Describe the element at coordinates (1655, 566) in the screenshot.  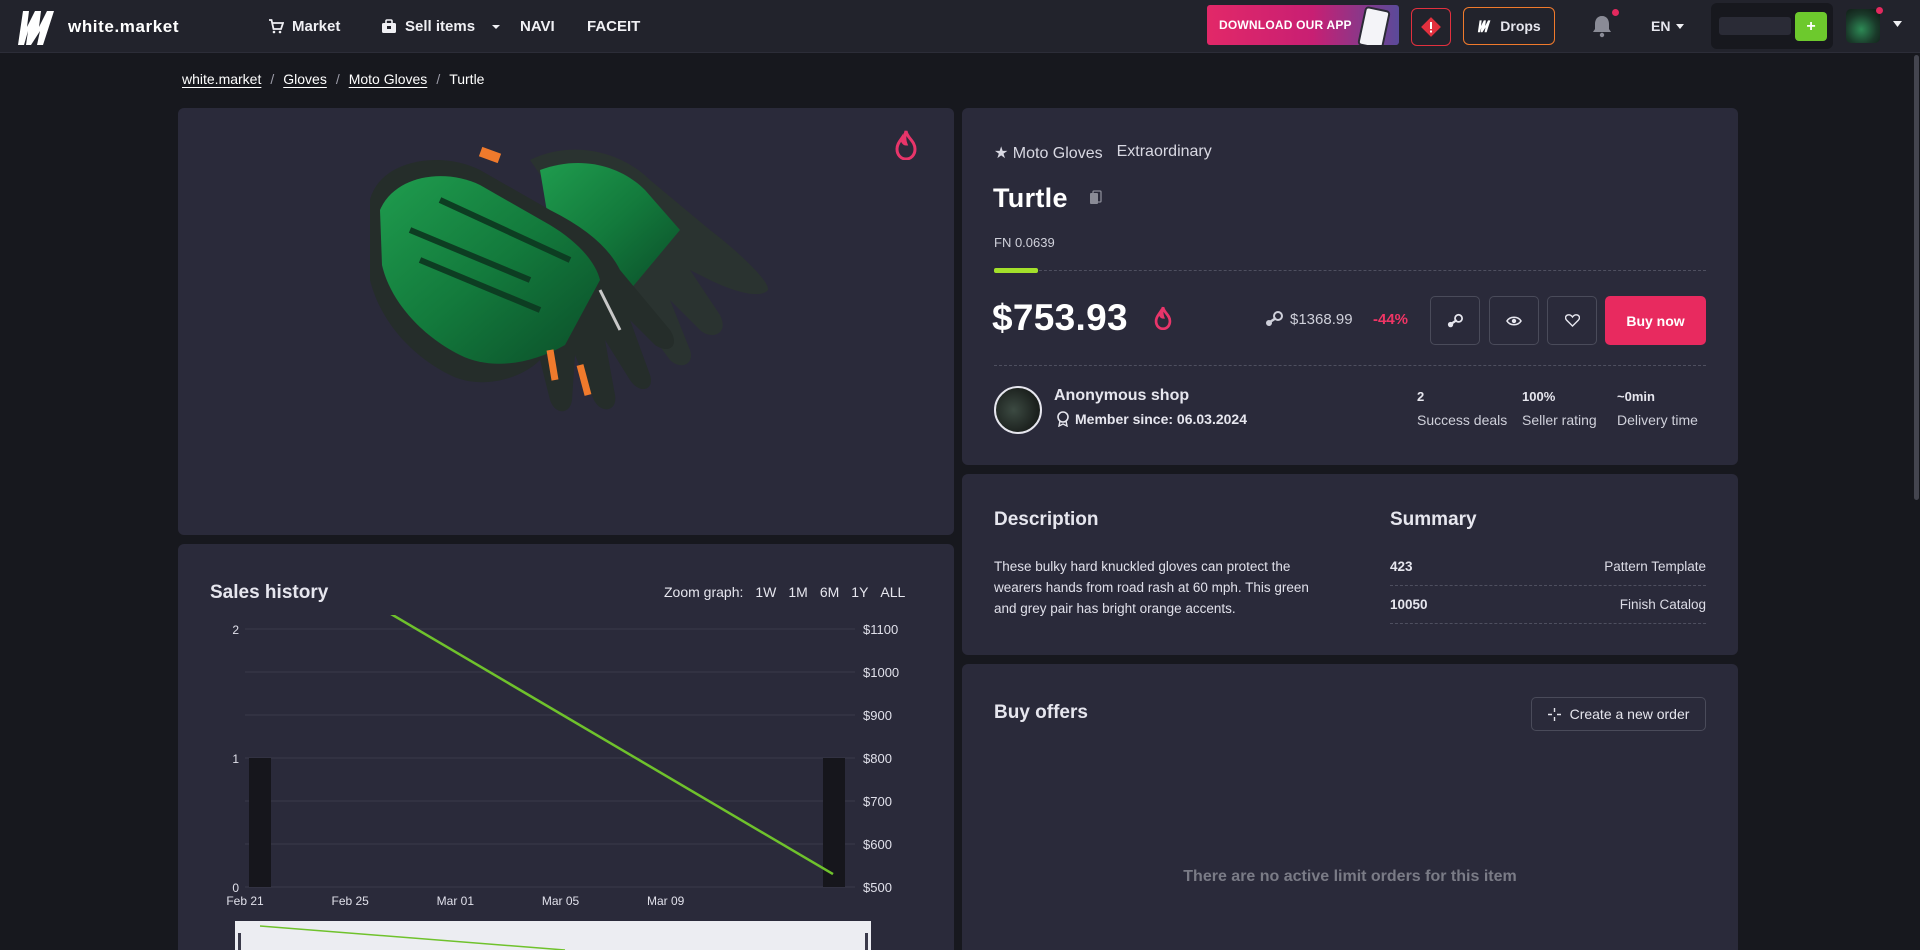
I see `summary-key: Pattern Template` at that location.